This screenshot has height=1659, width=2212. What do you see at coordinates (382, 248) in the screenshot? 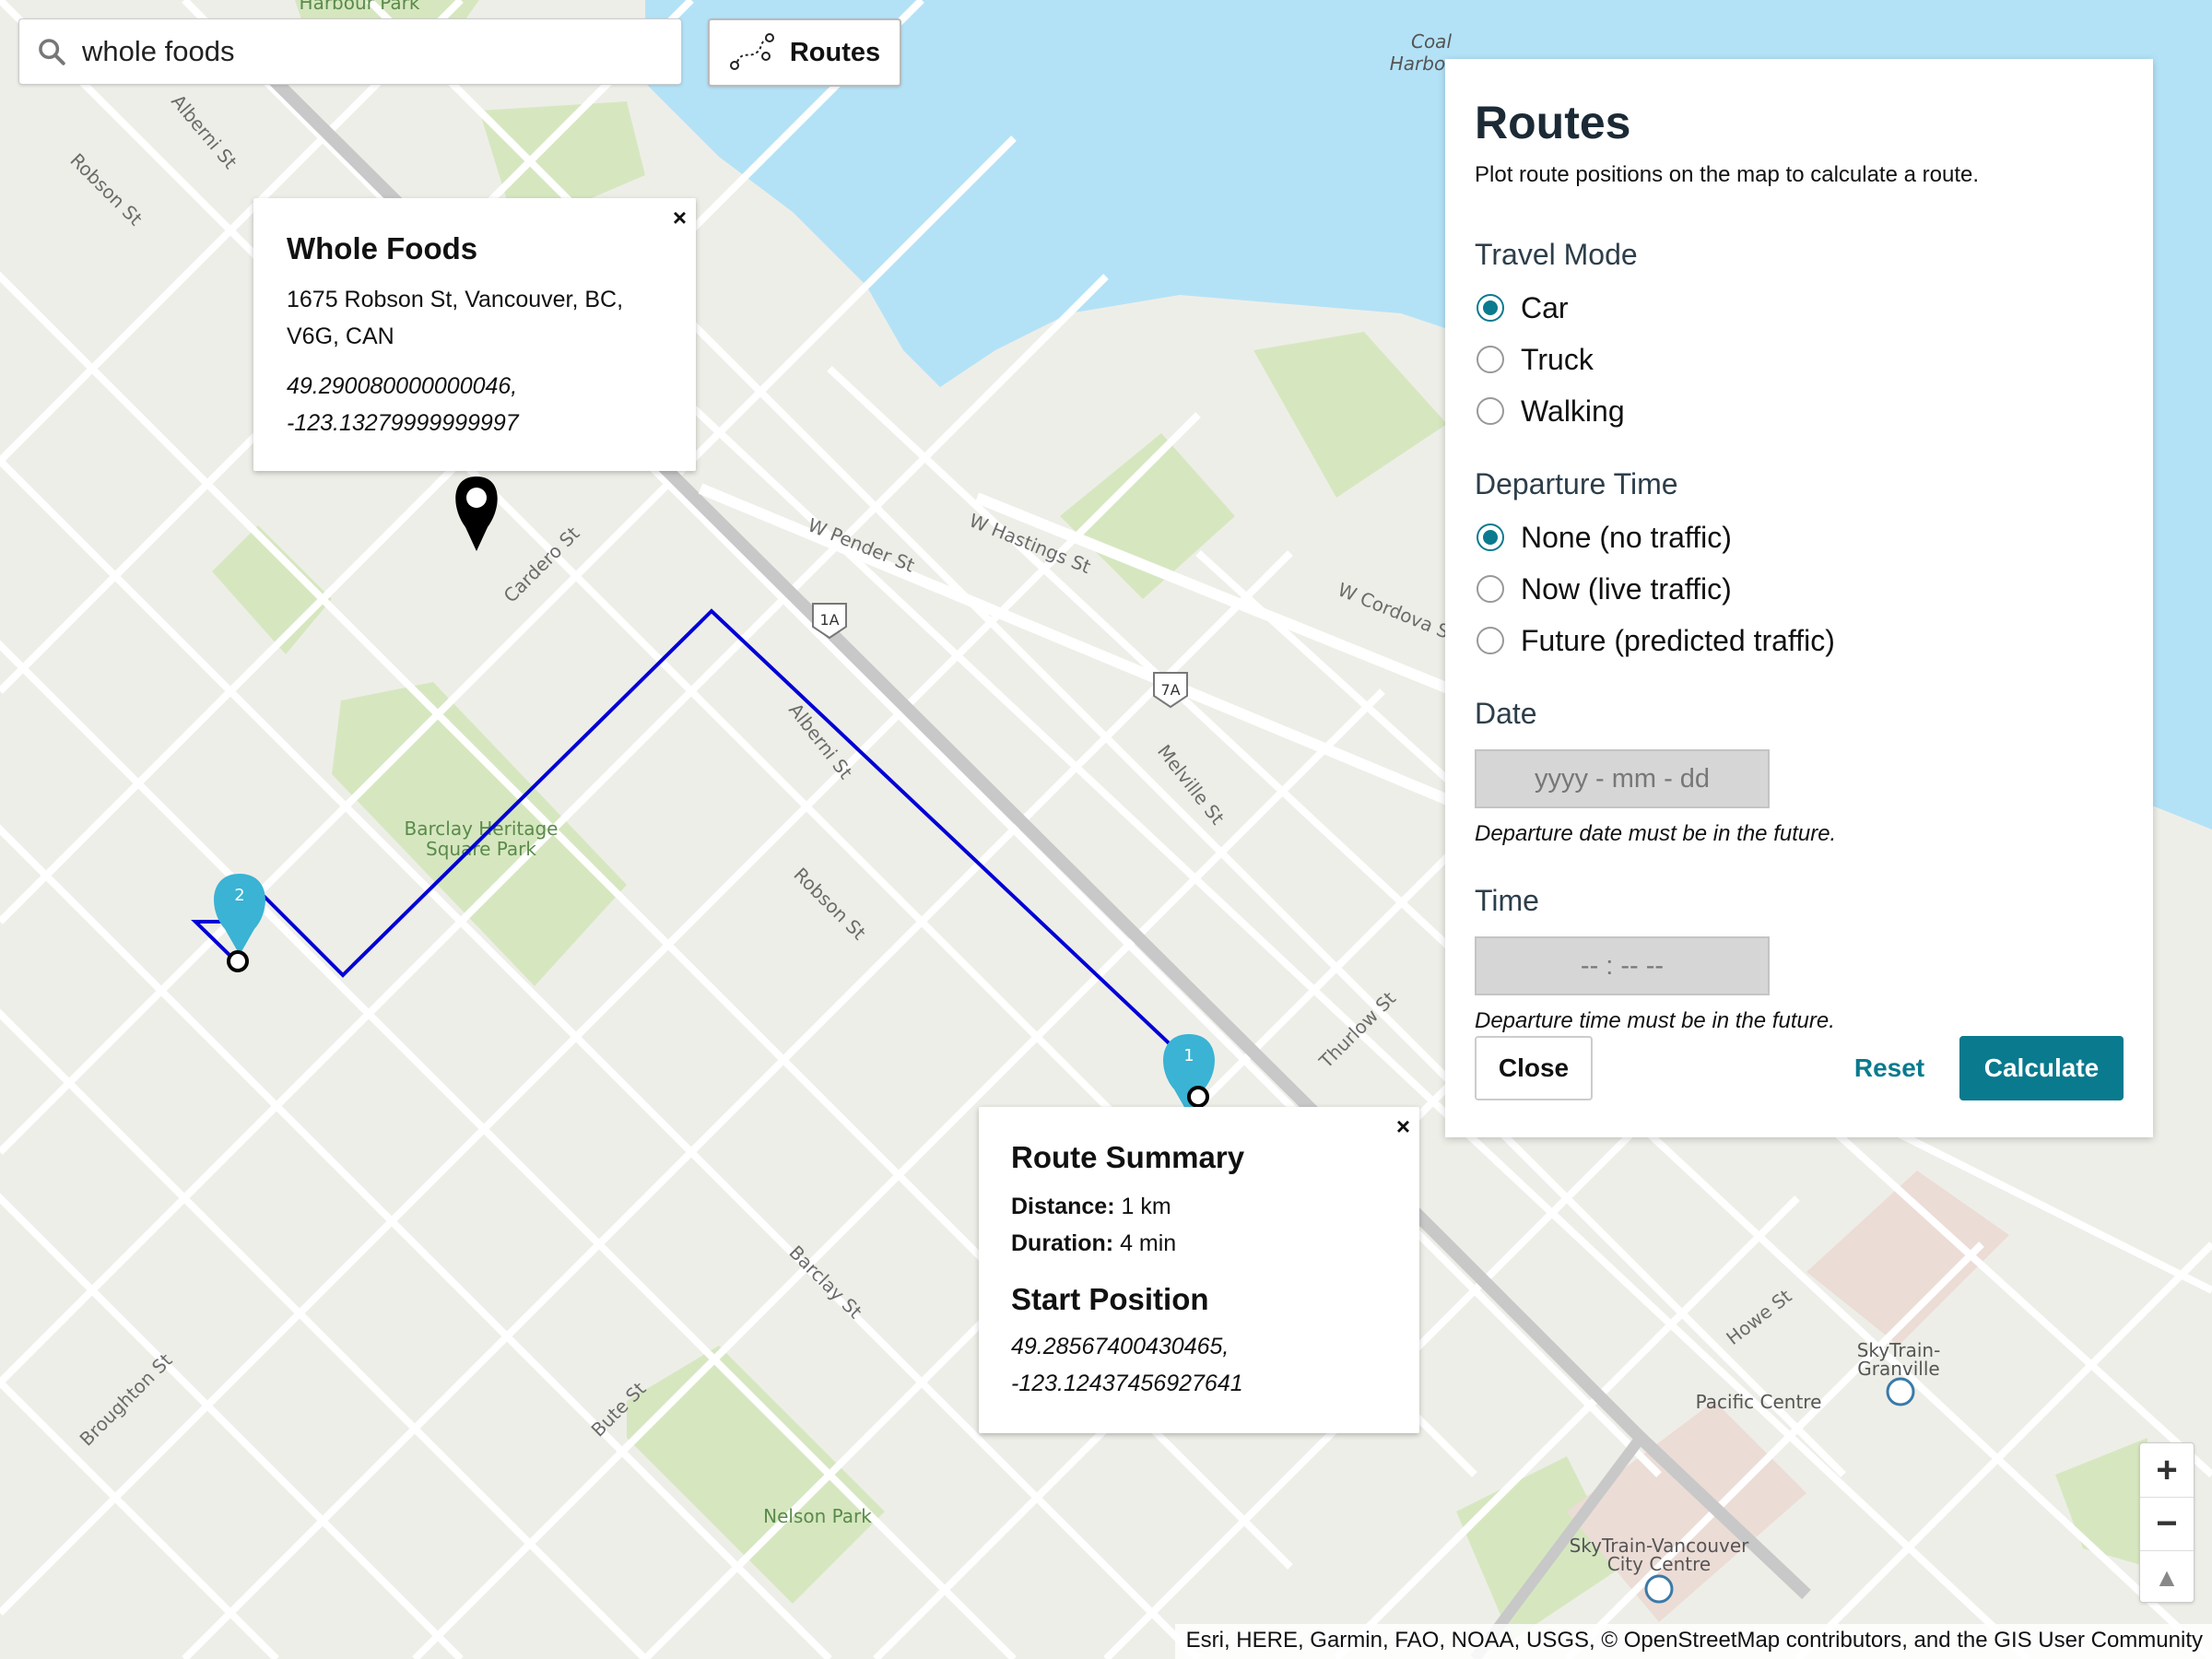
I see `popup-title: Whole Foods` at bounding box center [382, 248].